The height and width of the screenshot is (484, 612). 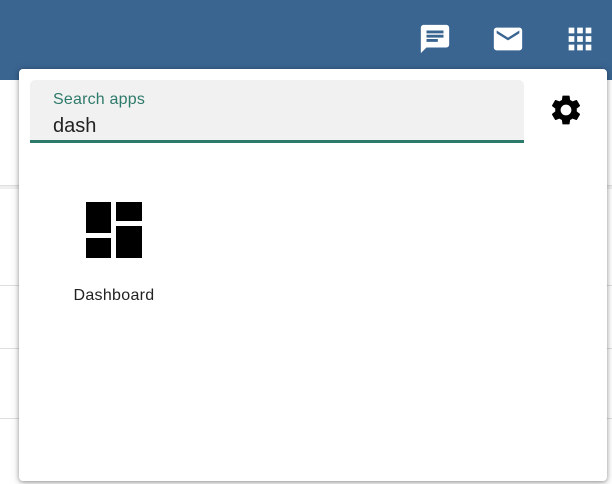 I want to click on gear-icon, so click(x=566, y=110).